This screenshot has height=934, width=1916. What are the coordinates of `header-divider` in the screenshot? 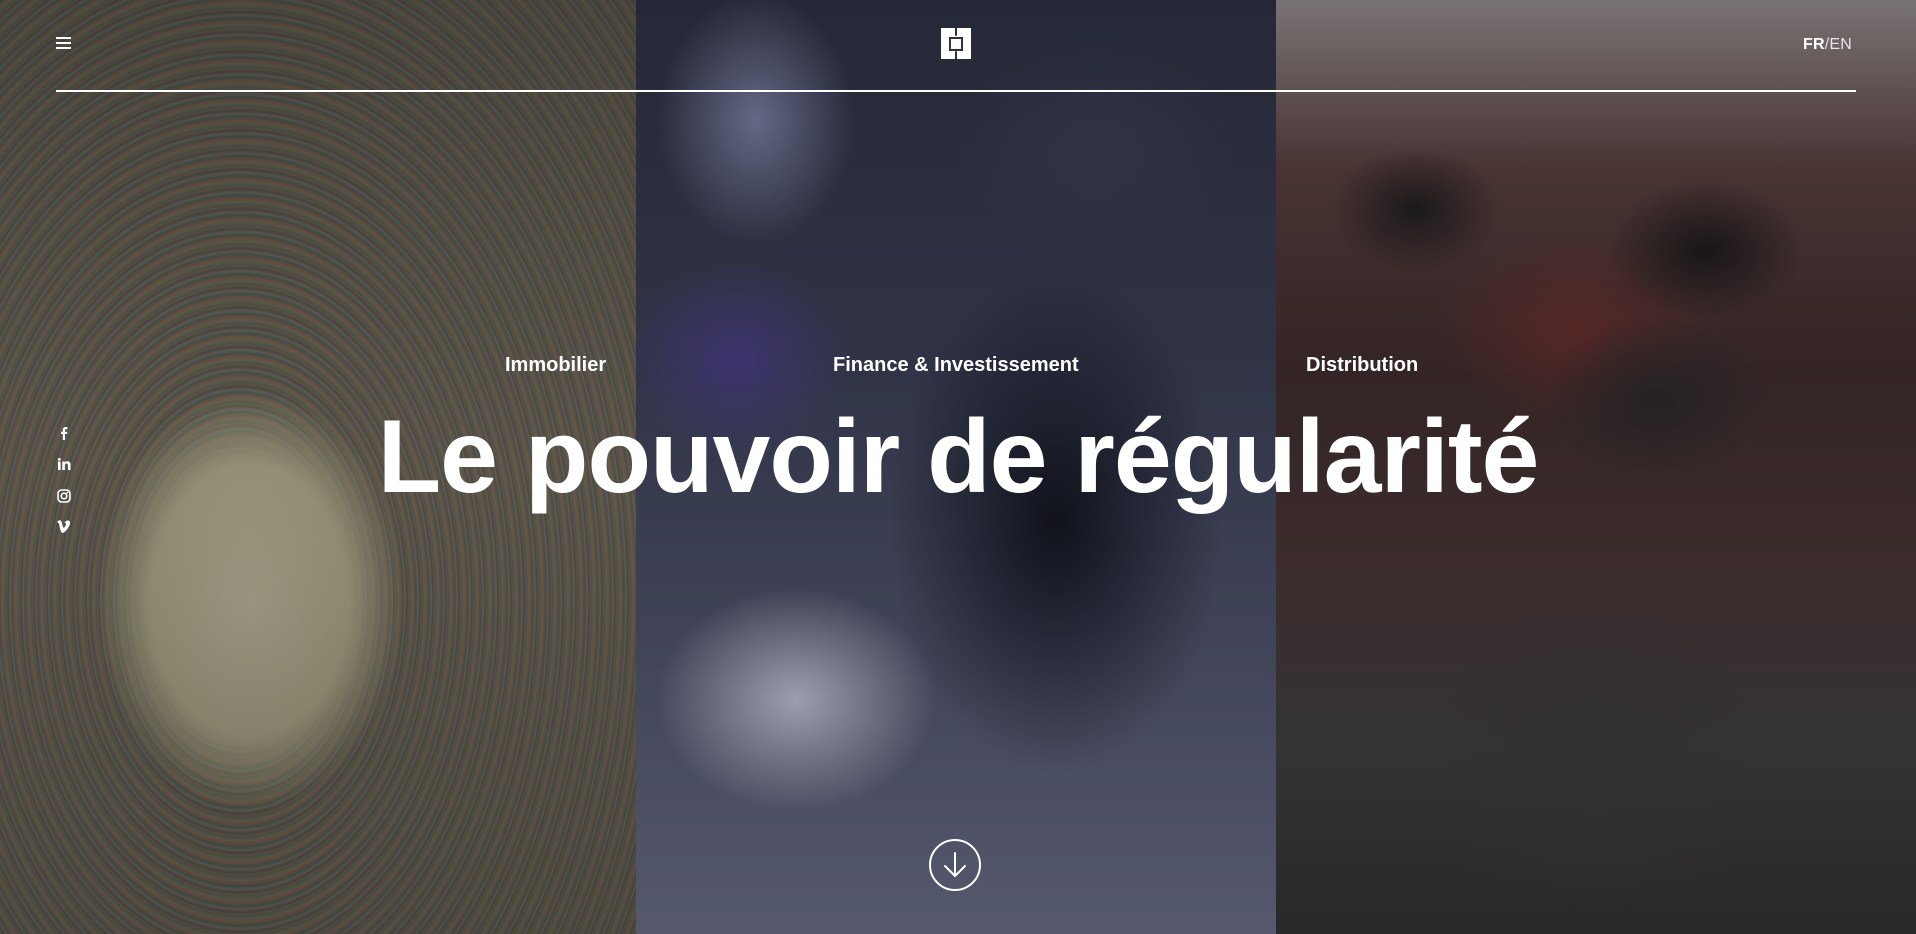 It's located at (956, 91).